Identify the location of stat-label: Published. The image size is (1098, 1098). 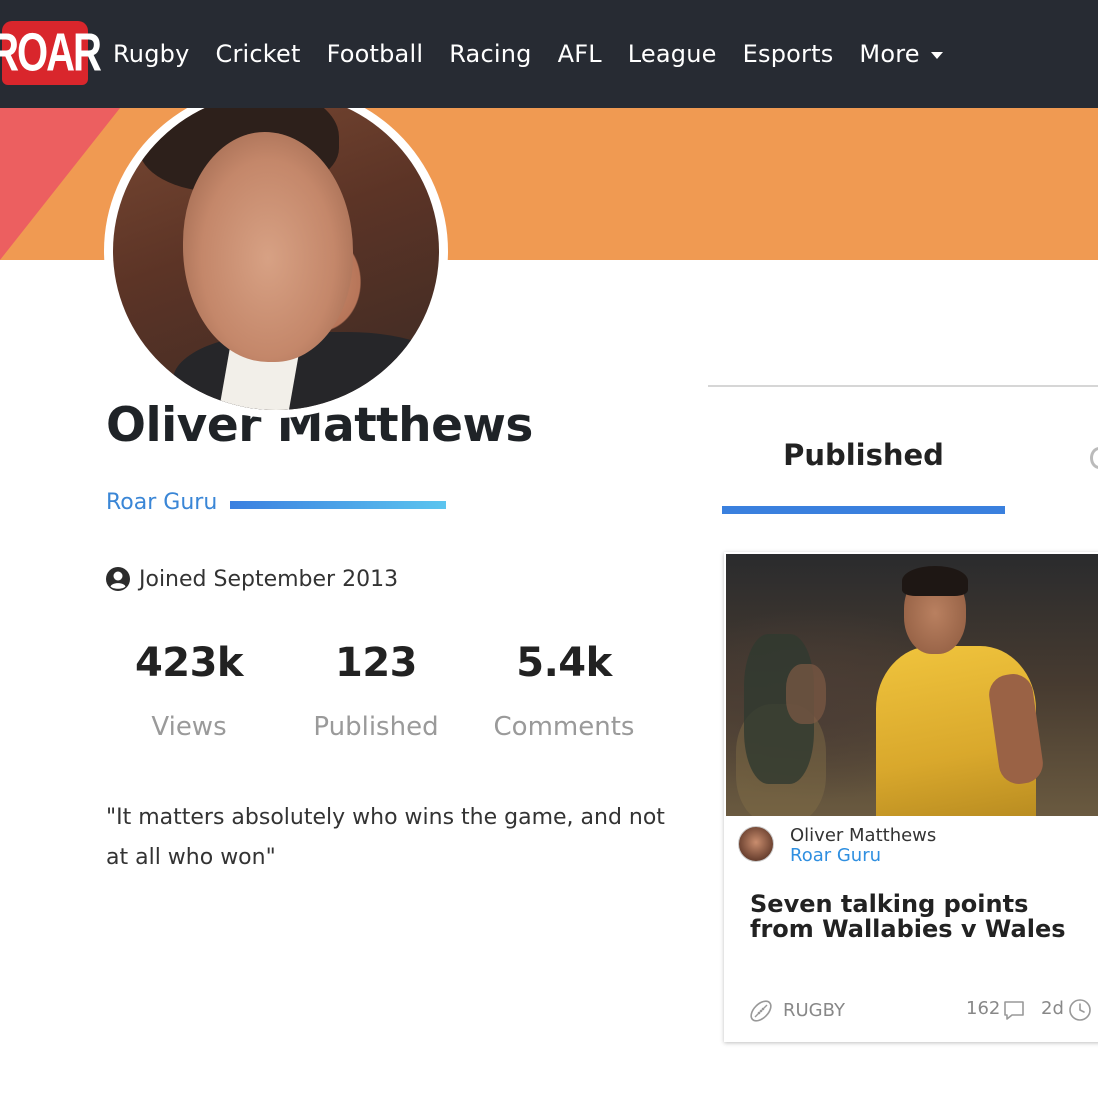
(376, 727).